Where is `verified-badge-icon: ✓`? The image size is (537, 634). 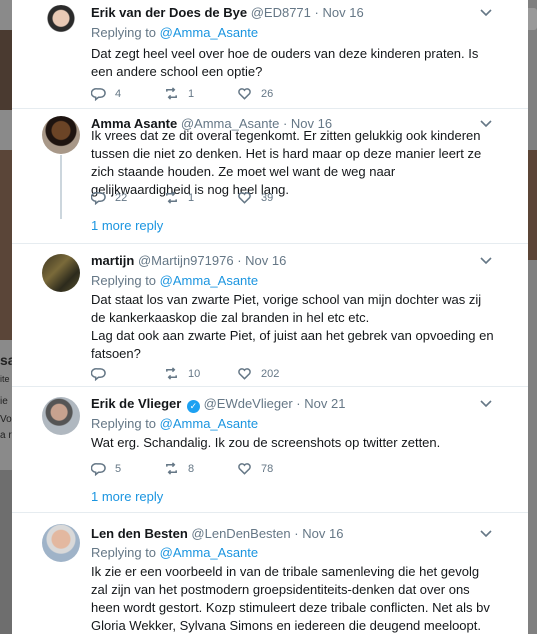 verified-badge-icon: ✓ is located at coordinates (193, 406).